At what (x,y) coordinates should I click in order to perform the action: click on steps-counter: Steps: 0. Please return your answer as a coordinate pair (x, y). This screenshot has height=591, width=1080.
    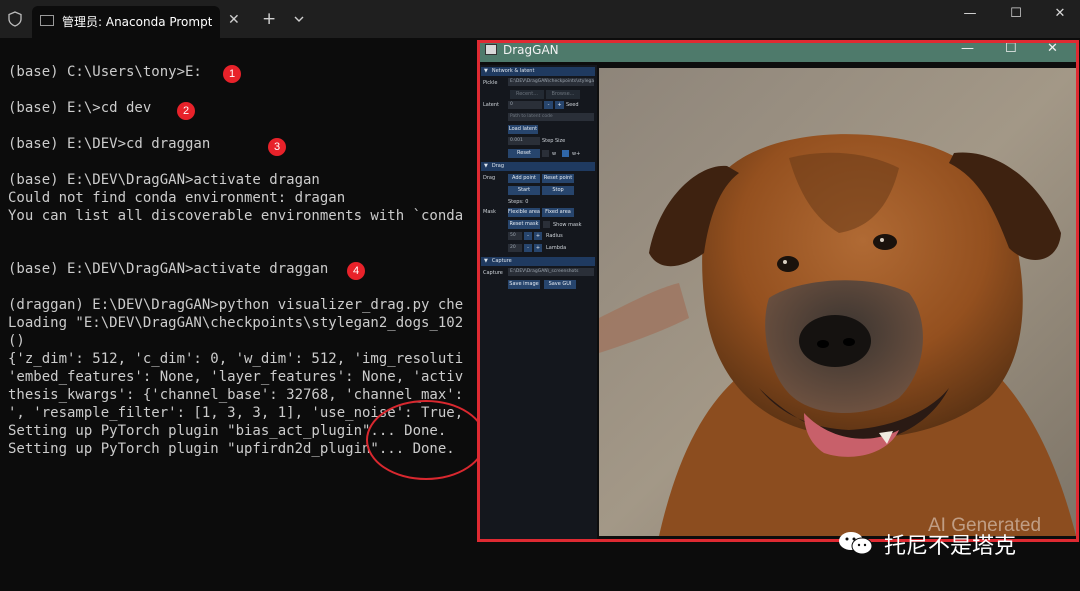
    Looking at the image, I should click on (518, 202).